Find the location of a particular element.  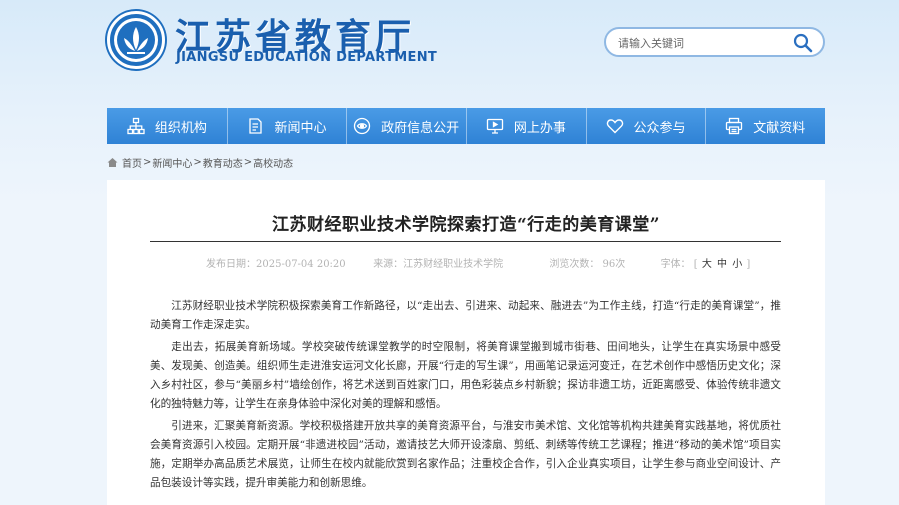

nav-label: 网上办事 is located at coordinates (539, 128).